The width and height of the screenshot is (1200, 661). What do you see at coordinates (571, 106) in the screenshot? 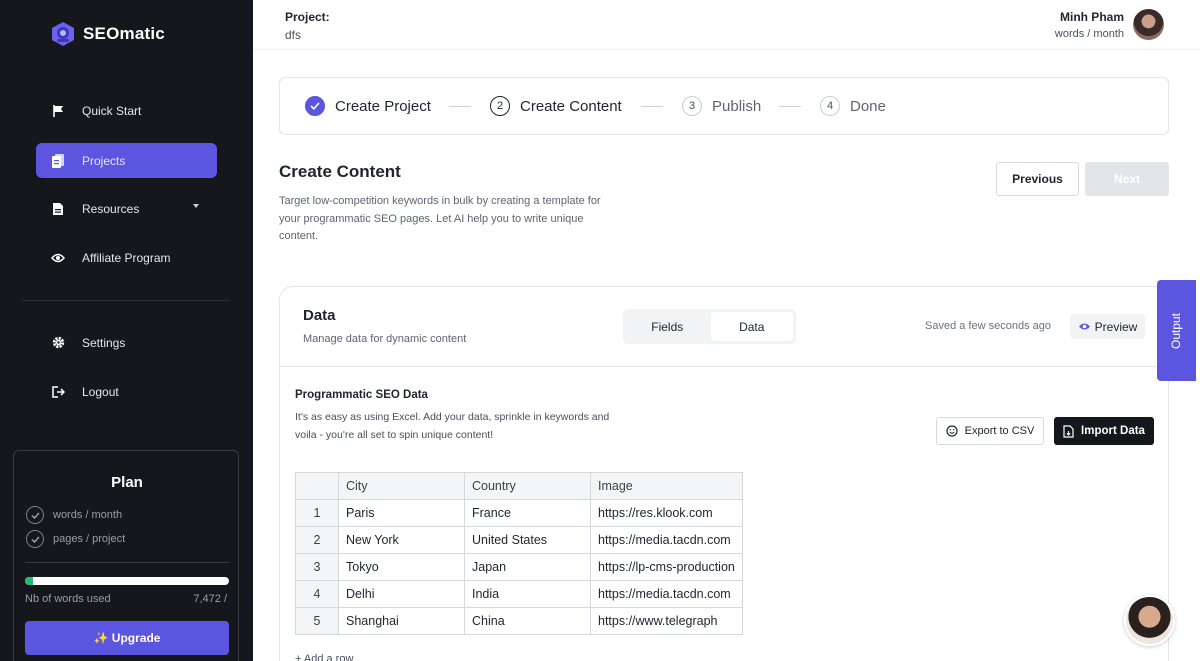
I see `step-label: Create Content` at bounding box center [571, 106].